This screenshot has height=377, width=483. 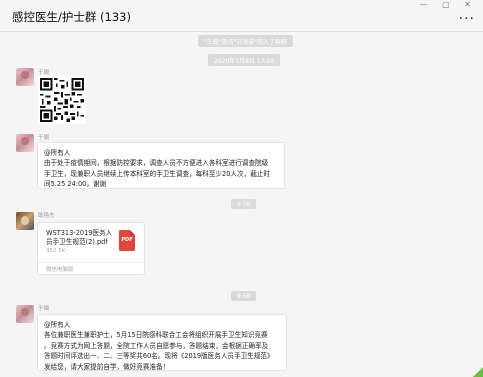 What do you see at coordinates (157, 173) in the screenshot?
I see `message-line: 手卫生，现兼职人员继续上传本科室的手卫生调查，每科至少20人次，截止时` at bounding box center [157, 173].